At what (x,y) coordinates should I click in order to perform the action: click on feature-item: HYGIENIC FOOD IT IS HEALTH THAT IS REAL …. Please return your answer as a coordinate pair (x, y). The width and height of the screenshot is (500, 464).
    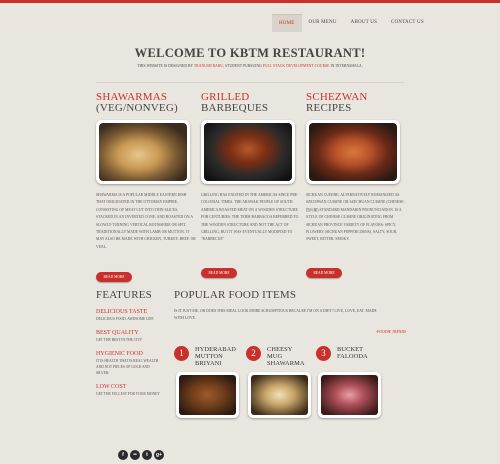
    Looking at the image, I should click on (129, 363).